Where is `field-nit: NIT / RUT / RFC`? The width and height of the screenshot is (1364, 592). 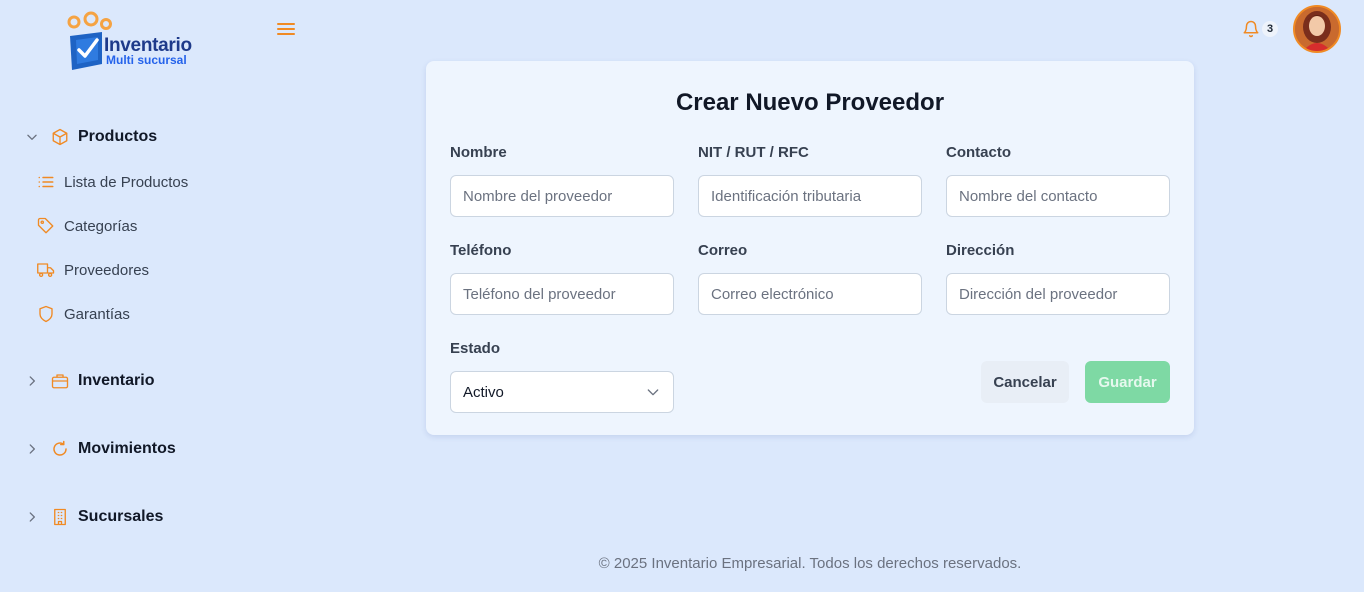 field-nit: NIT / RUT / RFC is located at coordinates (810, 180).